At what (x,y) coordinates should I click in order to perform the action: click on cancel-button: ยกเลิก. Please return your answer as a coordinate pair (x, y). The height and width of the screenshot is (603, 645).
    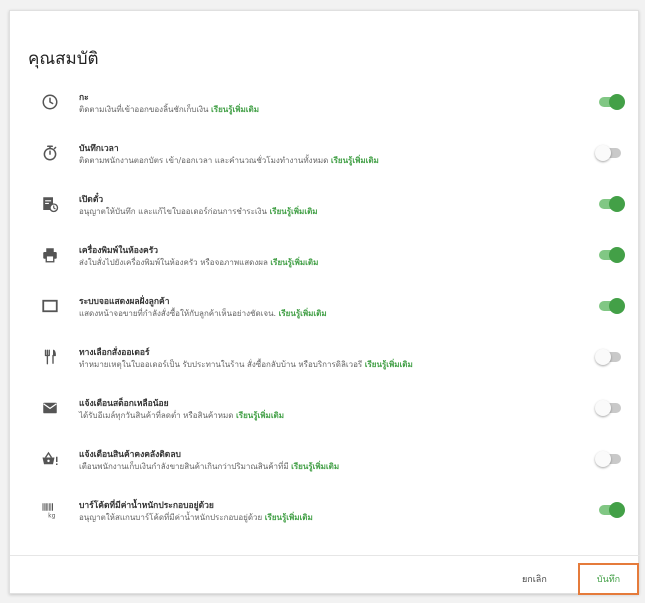
    Looking at the image, I should click on (534, 579).